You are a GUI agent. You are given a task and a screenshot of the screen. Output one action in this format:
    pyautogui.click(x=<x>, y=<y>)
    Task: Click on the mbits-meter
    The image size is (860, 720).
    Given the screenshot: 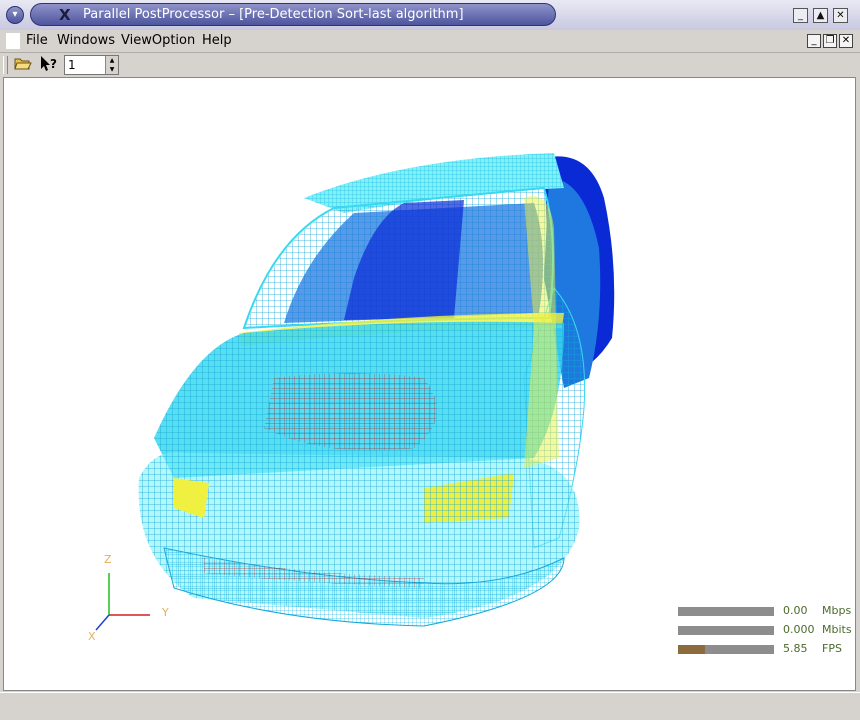 What is the action you would take?
    pyautogui.click(x=726, y=630)
    